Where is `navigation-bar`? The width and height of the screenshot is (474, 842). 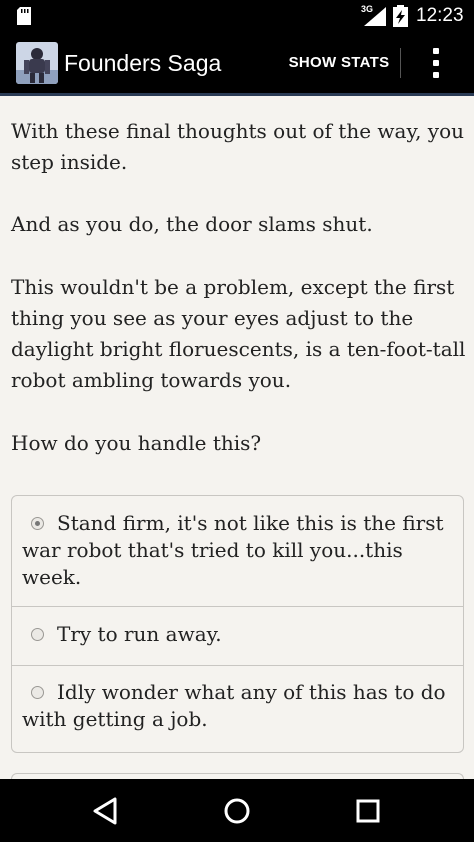 navigation-bar is located at coordinates (237, 810).